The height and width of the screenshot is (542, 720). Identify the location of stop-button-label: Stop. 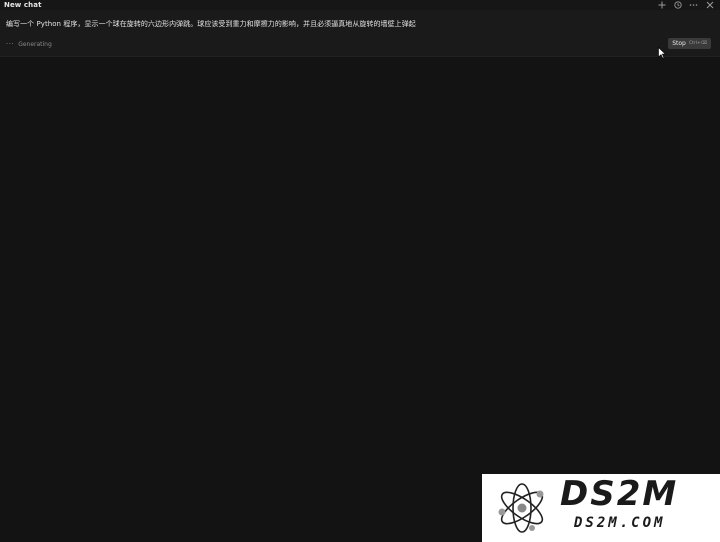
(679, 43).